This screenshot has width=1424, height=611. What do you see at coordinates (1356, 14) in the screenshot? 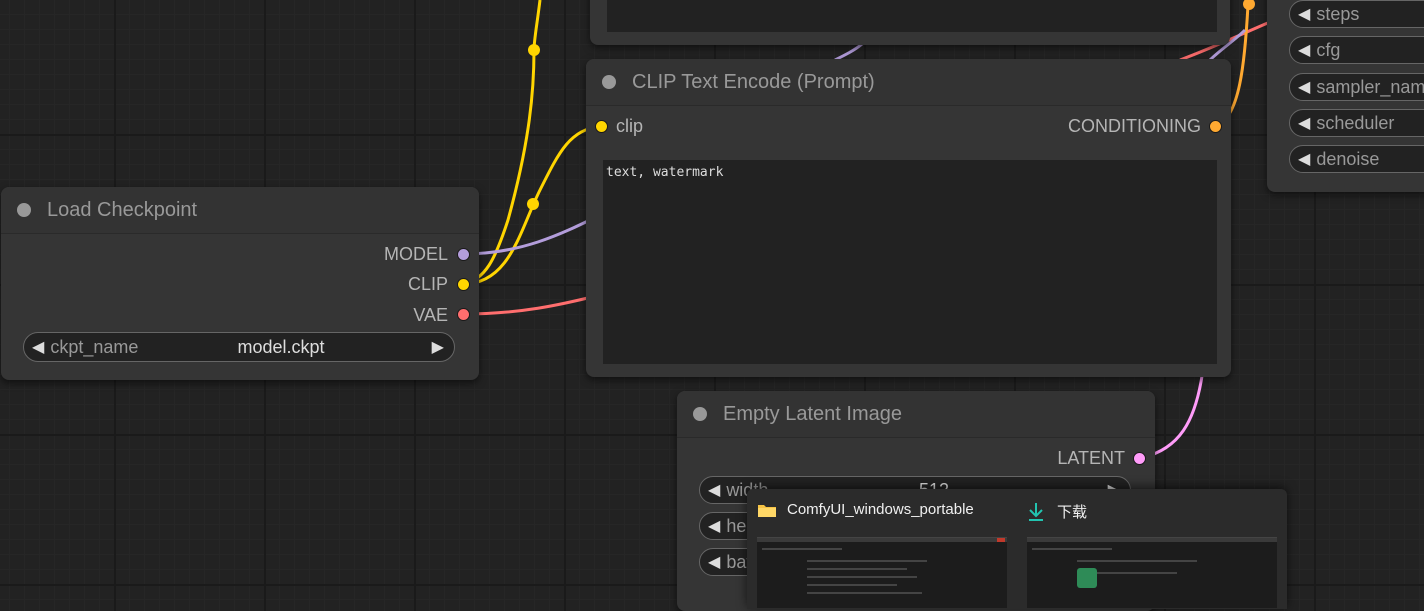
I see `steps-widget: ◀ steps` at bounding box center [1356, 14].